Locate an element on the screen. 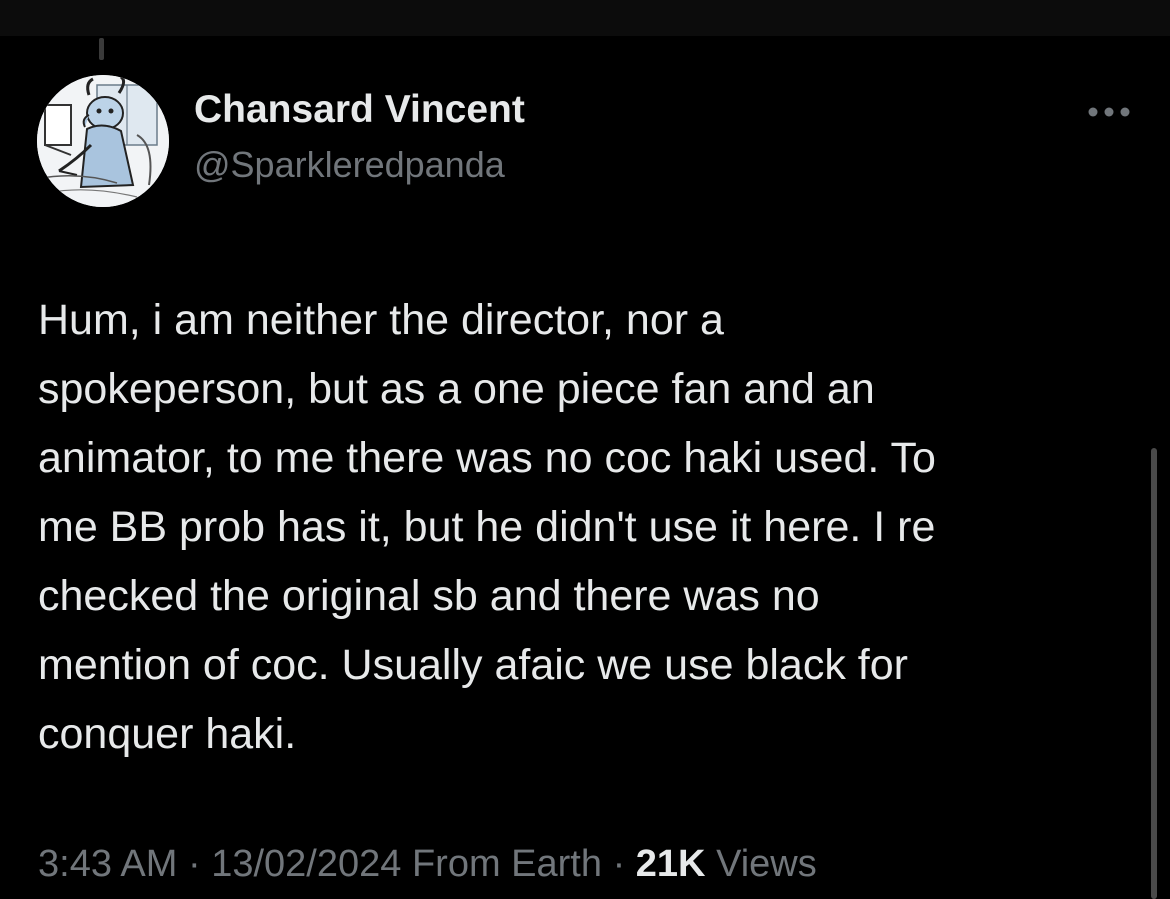 The width and height of the screenshot is (1170, 899). tweet-text-line: checked the original sb and there was no is located at coordinates (429, 596).